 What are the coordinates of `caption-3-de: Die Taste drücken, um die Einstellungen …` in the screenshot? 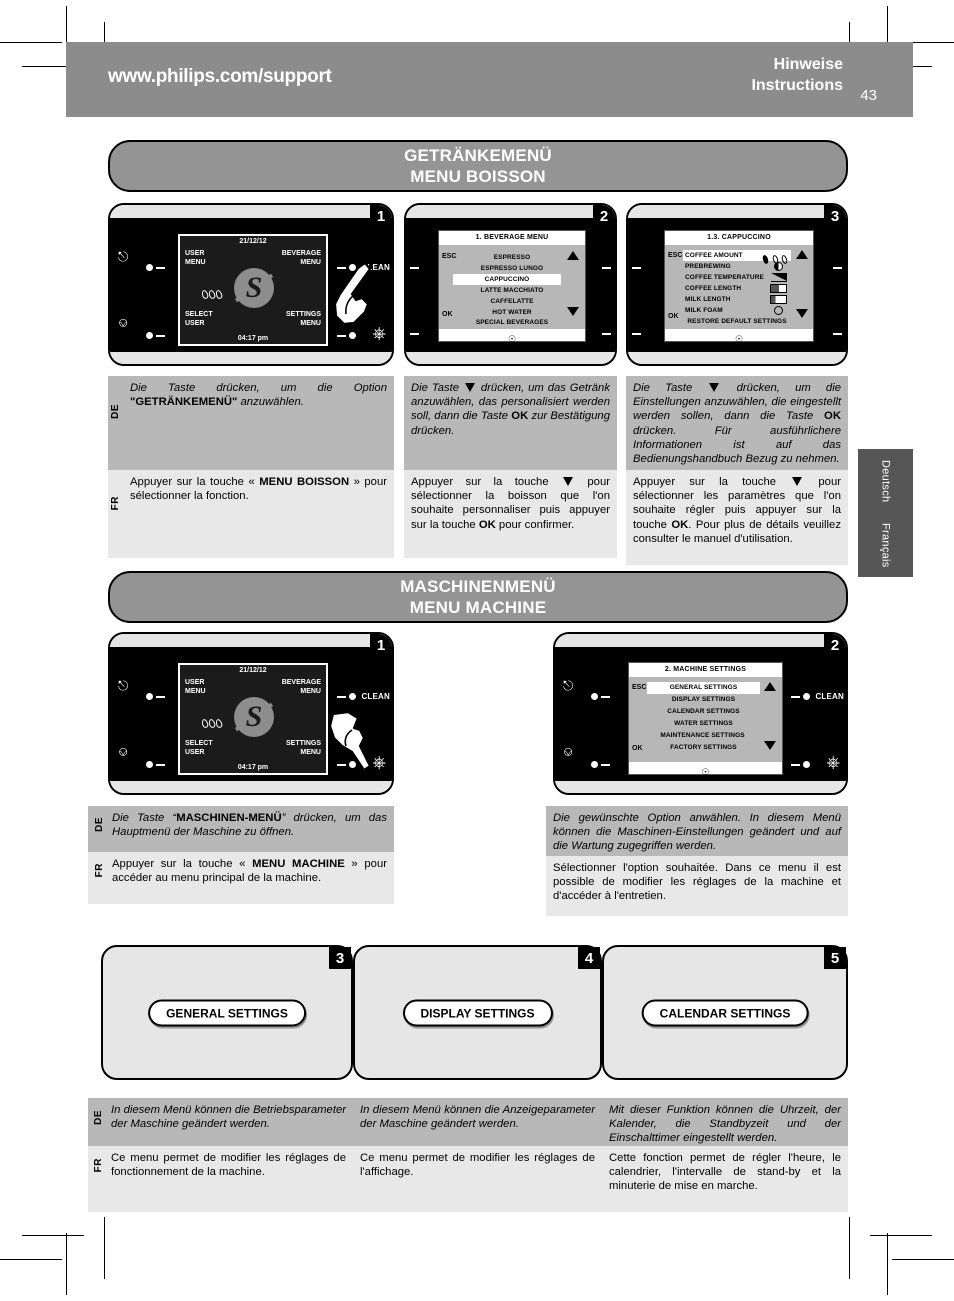 It's located at (737, 423).